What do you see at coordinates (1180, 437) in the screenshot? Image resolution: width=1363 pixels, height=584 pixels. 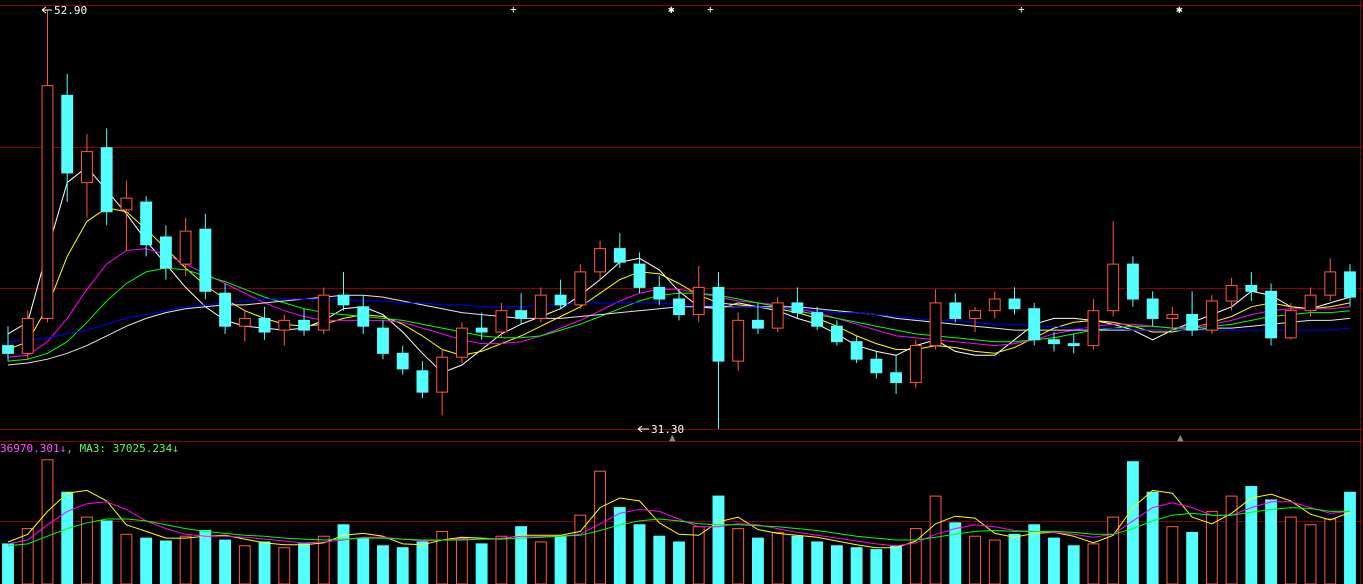 I see `bottom-marker: ▲` at bounding box center [1180, 437].